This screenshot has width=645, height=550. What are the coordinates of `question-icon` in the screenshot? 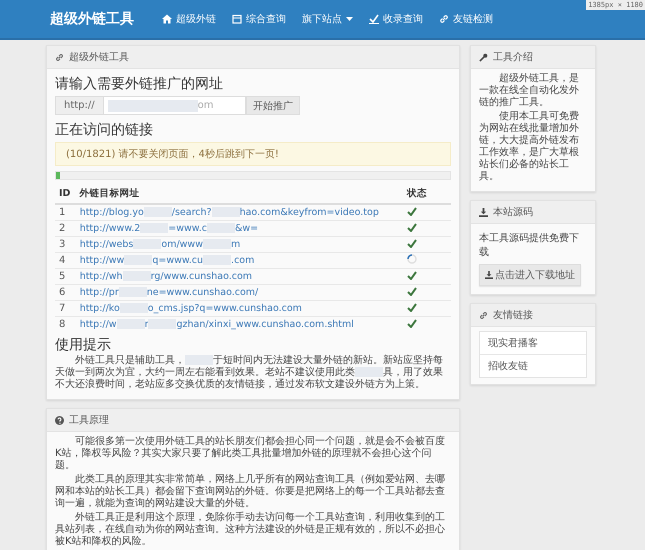 It's located at (59, 420).